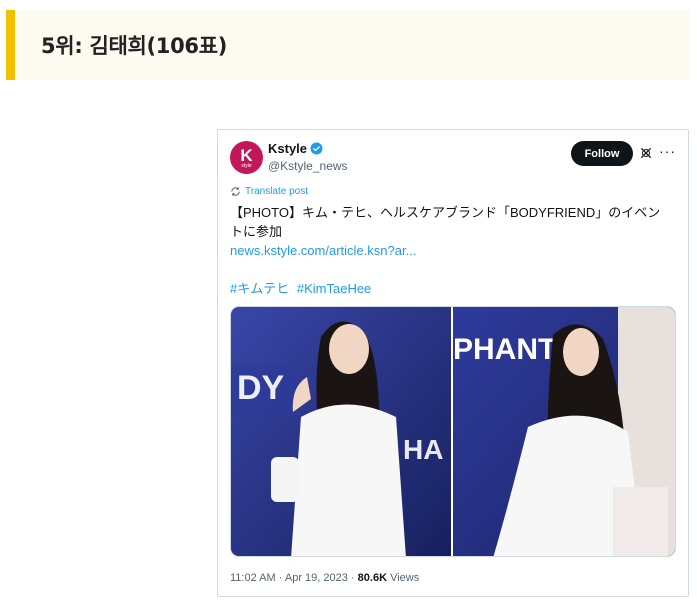 The width and height of the screenshot is (697, 605). I want to click on translate-post: Translate post, so click(269, 191).